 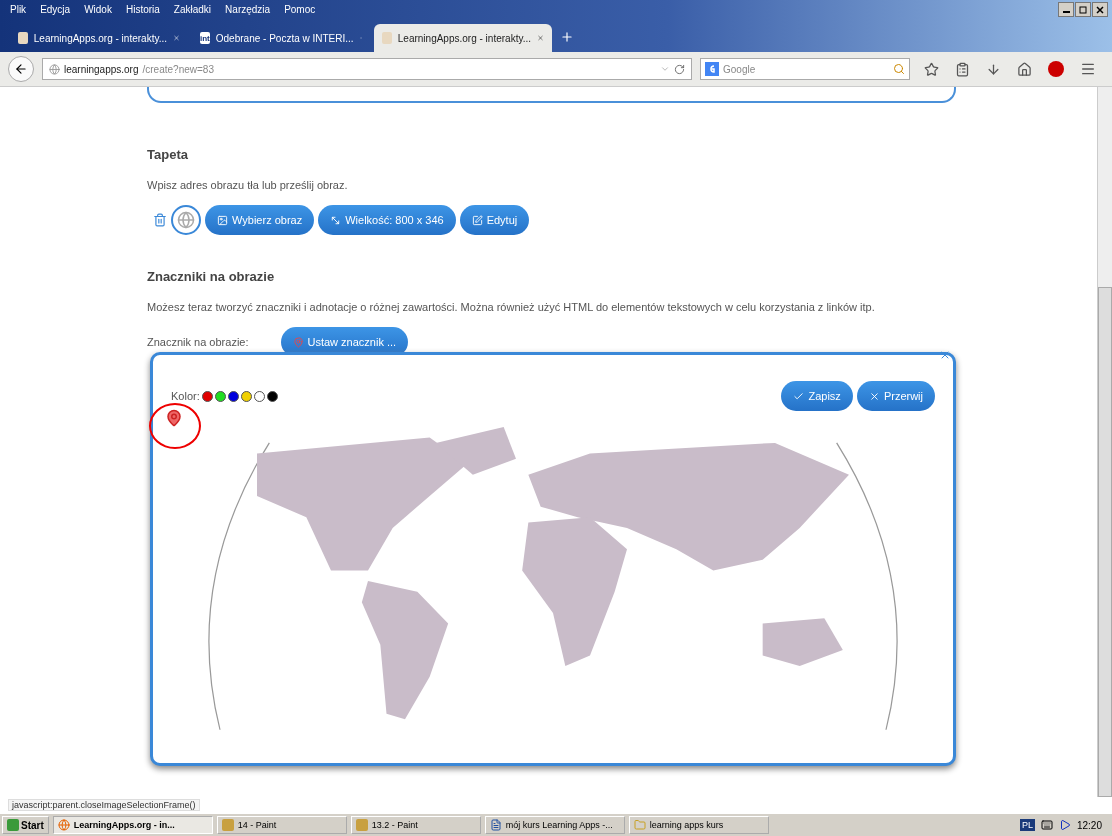 What do you see at coordinates (712, 69) in the screenshot?
I see `google-icon` at bounding box center [712, 69].